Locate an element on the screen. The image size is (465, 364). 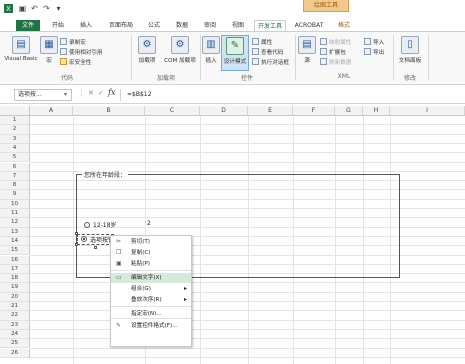
row-header: 11 is located at coordinates (15, 214).